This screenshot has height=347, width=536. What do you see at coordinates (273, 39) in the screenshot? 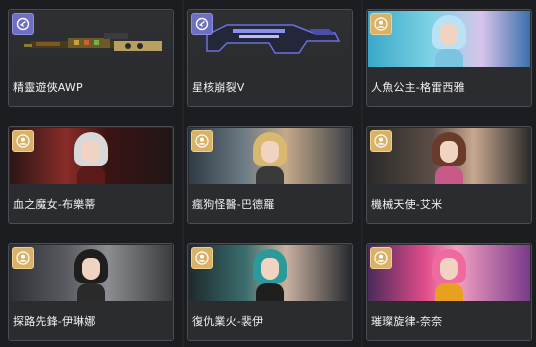
I see `rifle-image` at bounding box center [273, 39].